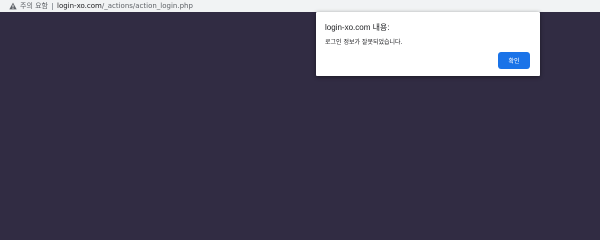  What do you see at coordinates (34, 6) in the screenshot?
I see `security-status-label: 주의 요함` at bounding box center [34, 6].